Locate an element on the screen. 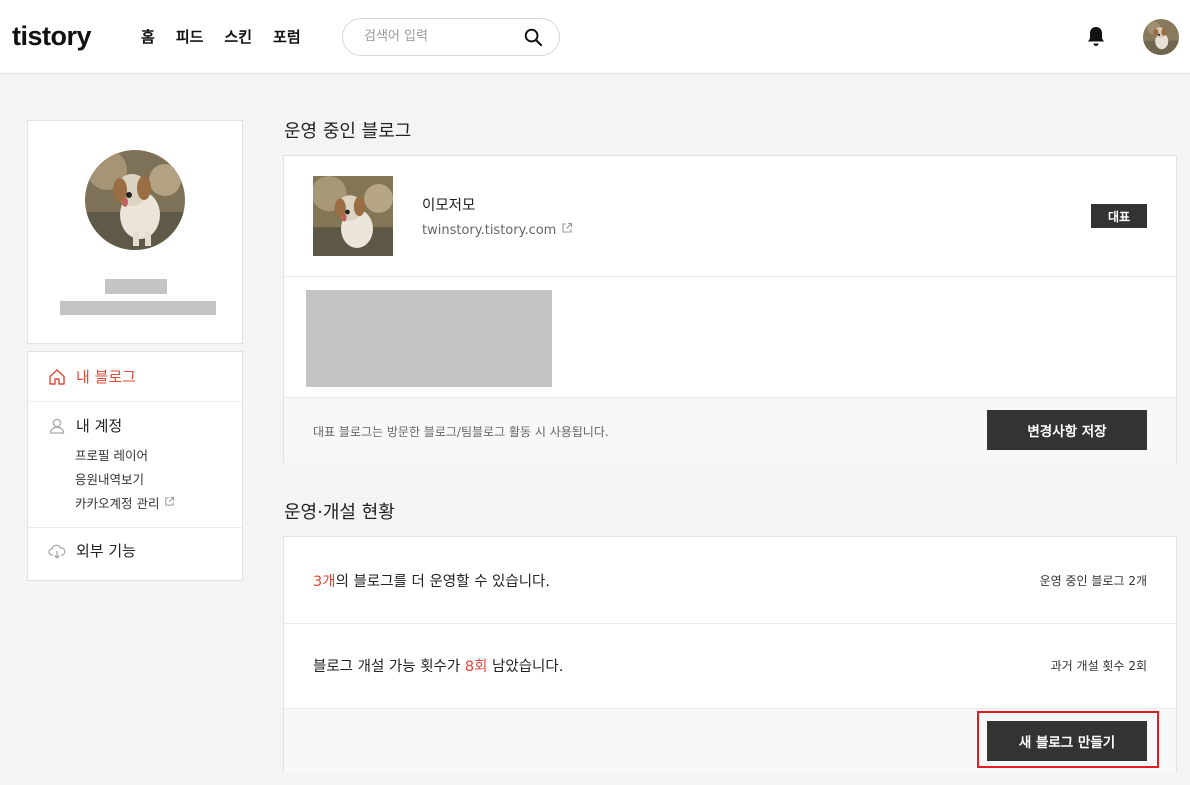 The image size is (1190, 785). sub-item-support-history: 응원내역보기 is located at coordinates (109, 478).